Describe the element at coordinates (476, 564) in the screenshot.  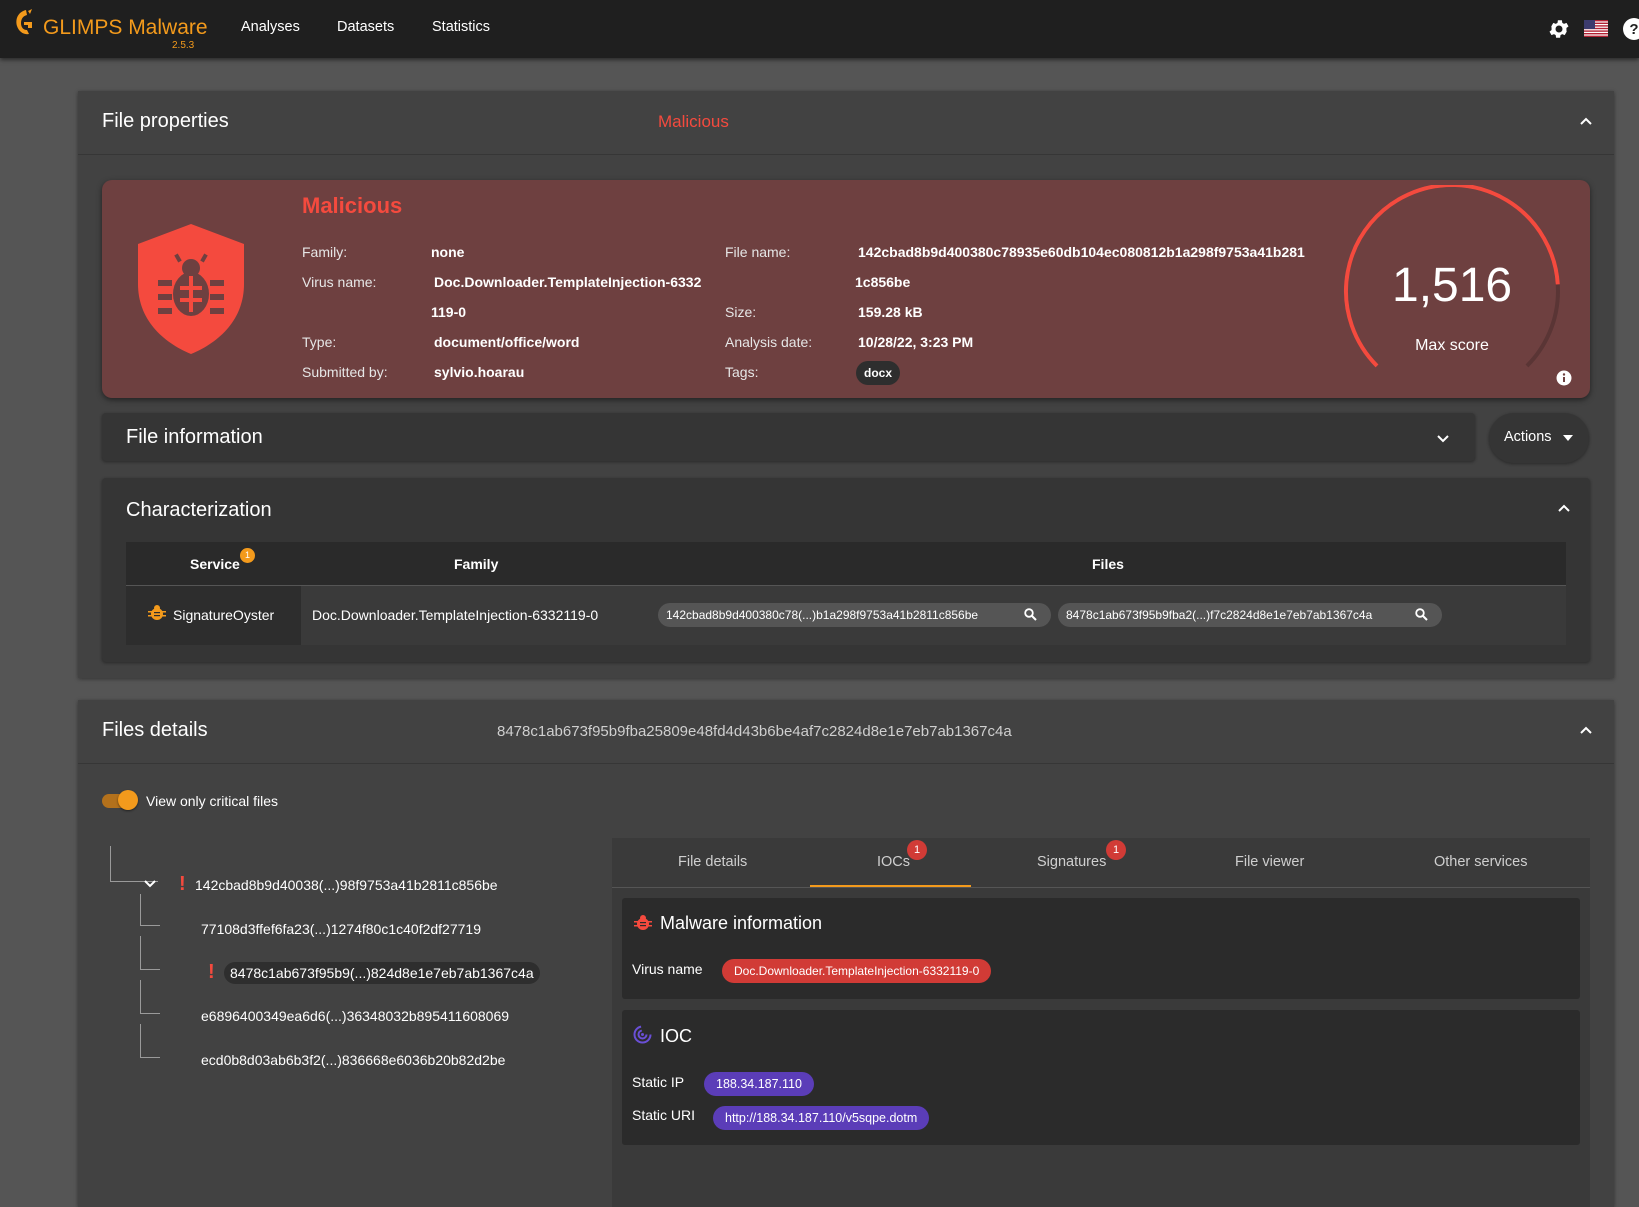
I see `column-header-family: Family` at that location.